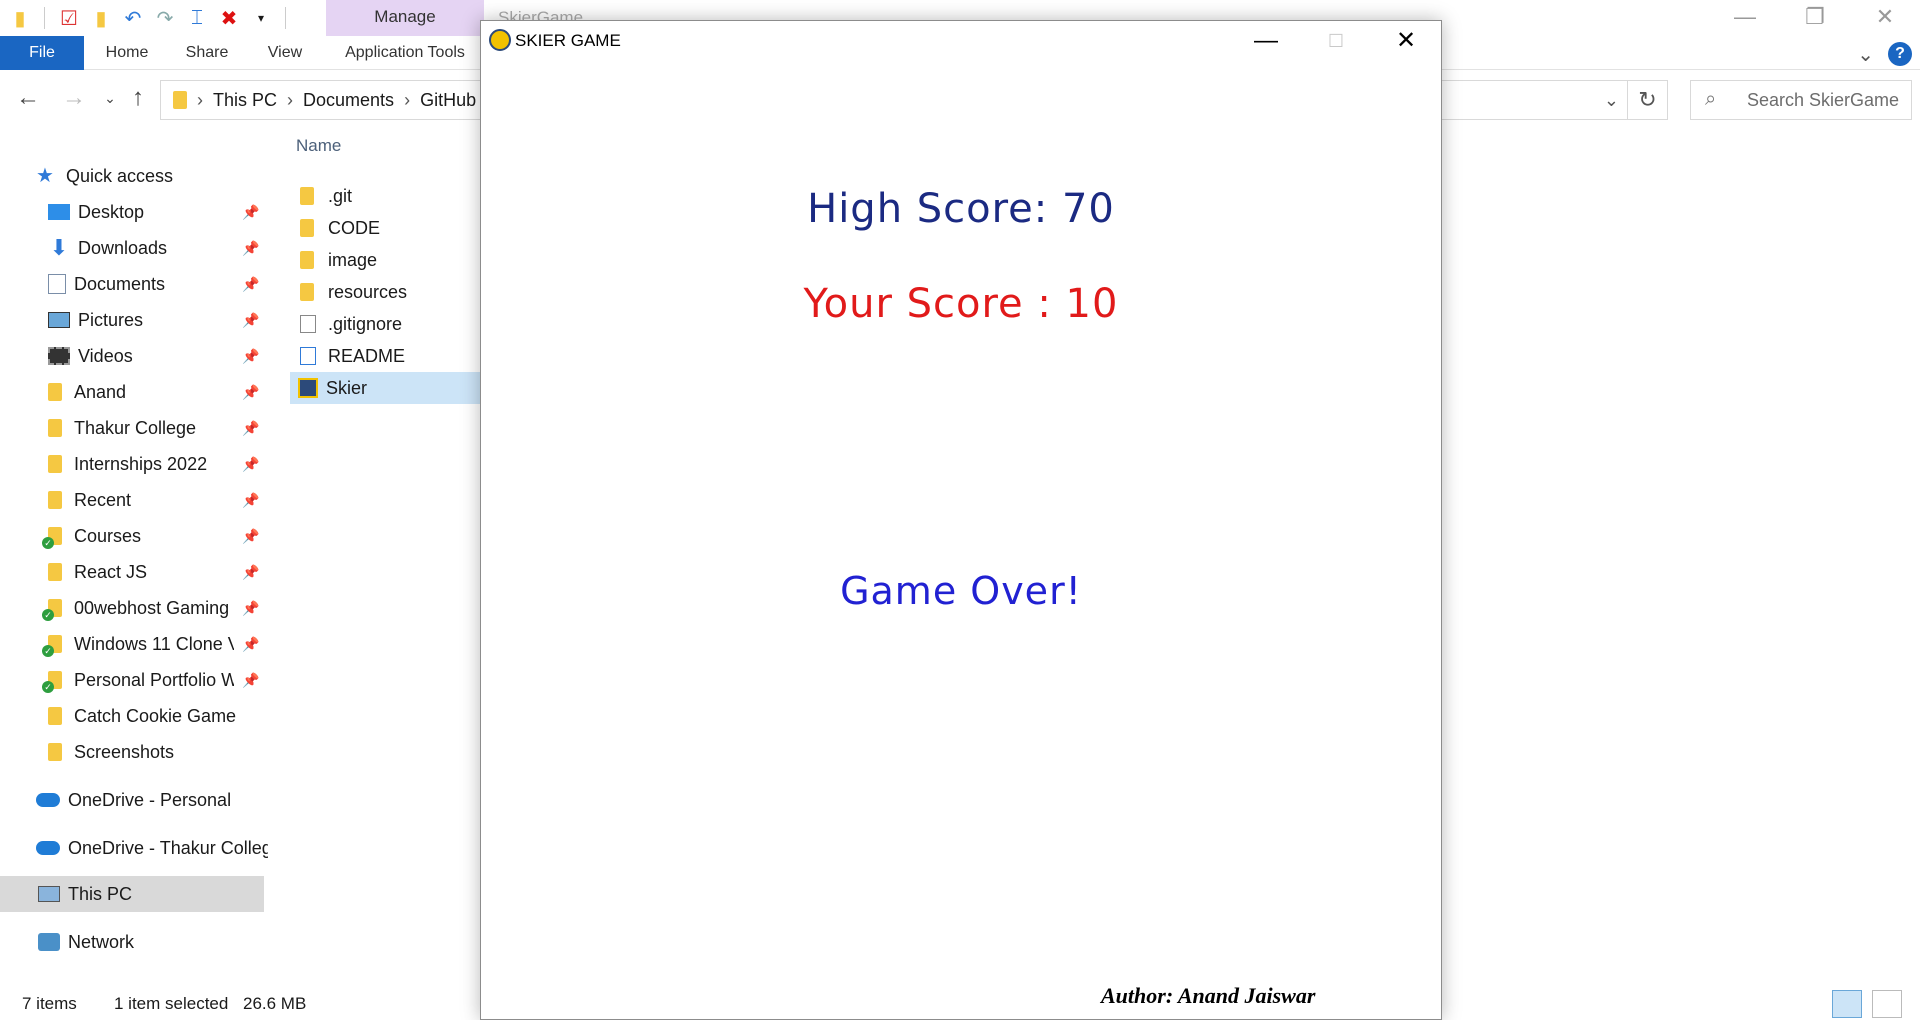  Describe the element at coordinates (182, 284) in the screenshot. I see `nav-item-documents: Documents 📌` at that location.